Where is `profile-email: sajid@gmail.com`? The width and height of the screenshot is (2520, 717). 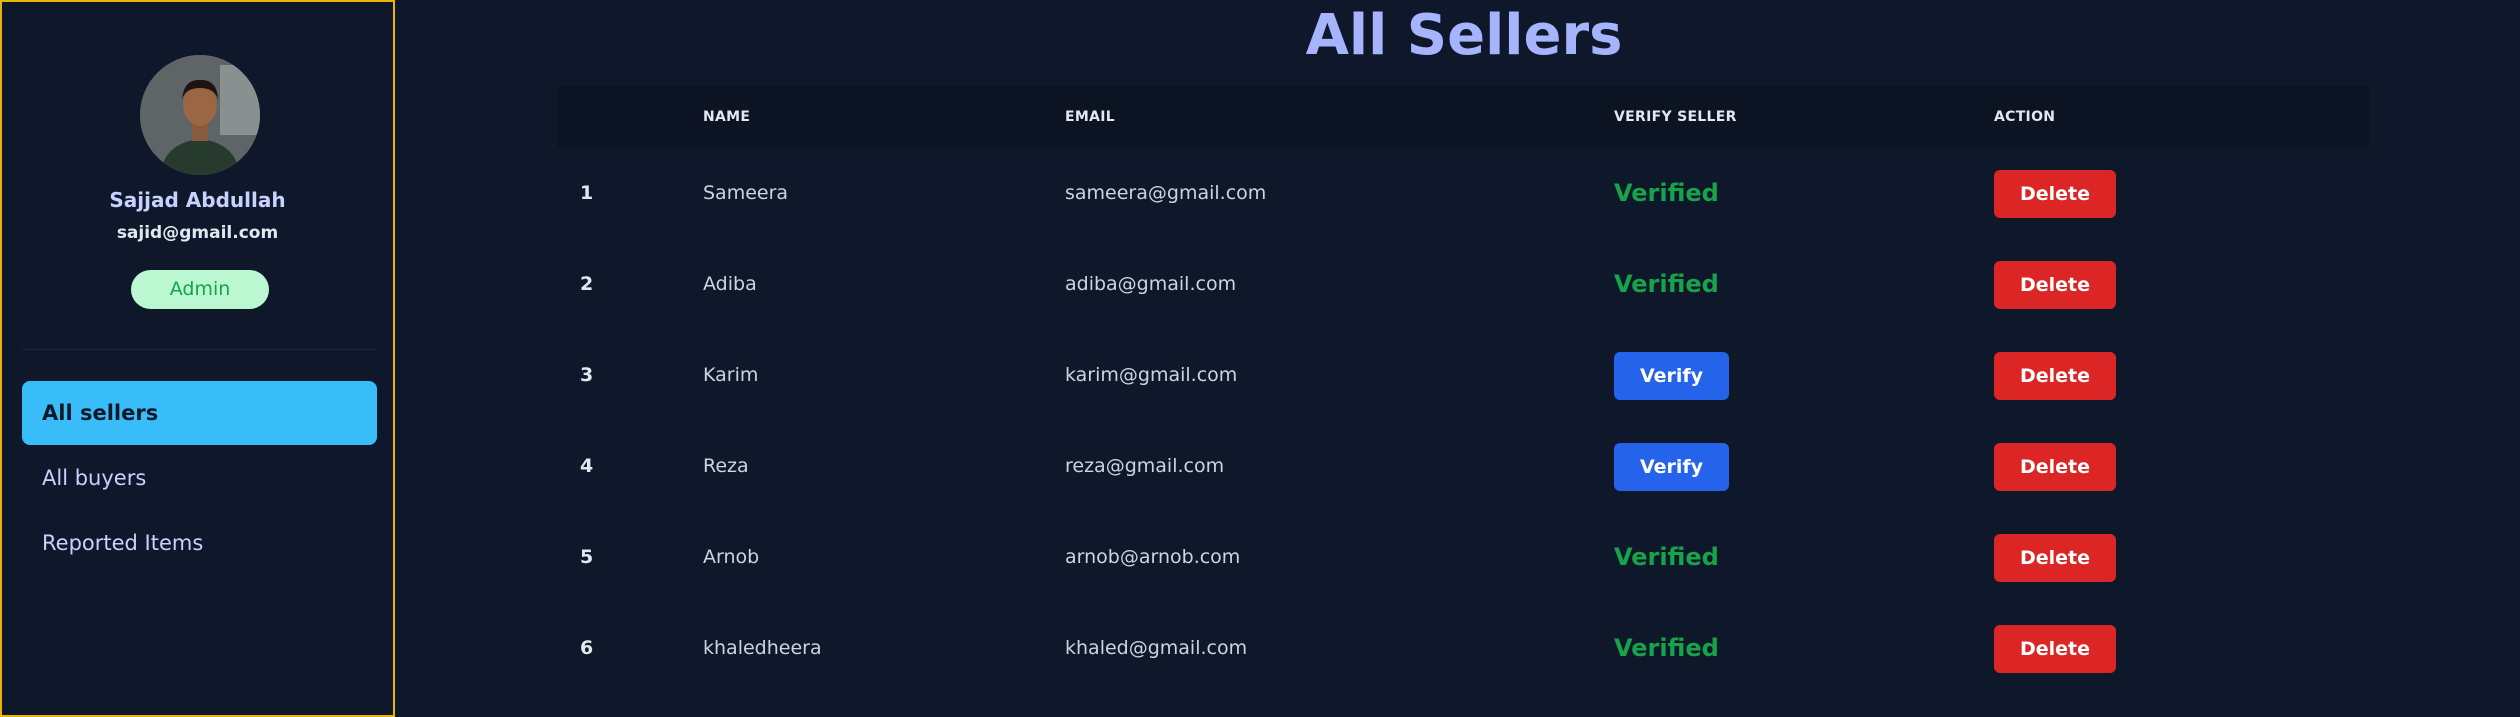
profile-email: sajid@gmail.com is located at coordinates (197, 233).